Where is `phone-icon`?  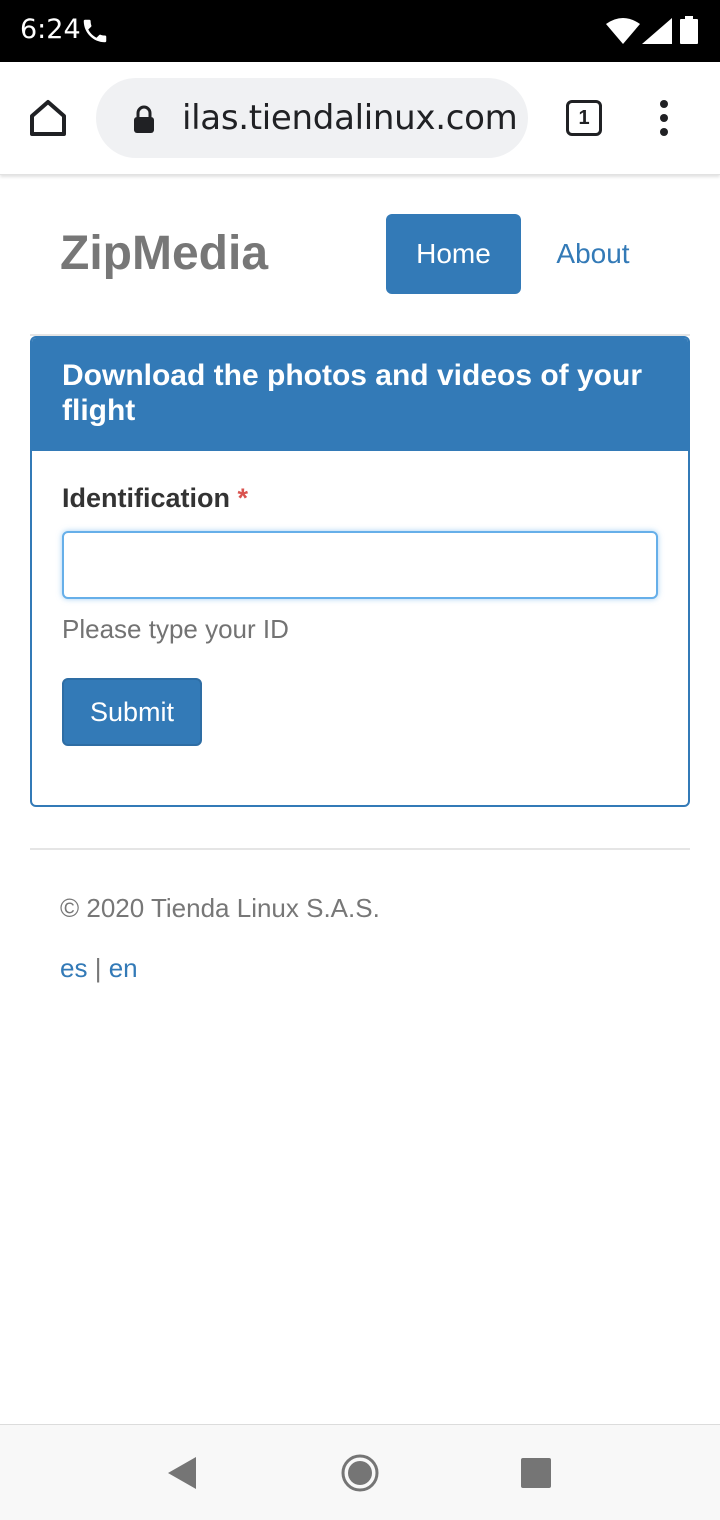
phone-icon is located at coordinates (95, 31).